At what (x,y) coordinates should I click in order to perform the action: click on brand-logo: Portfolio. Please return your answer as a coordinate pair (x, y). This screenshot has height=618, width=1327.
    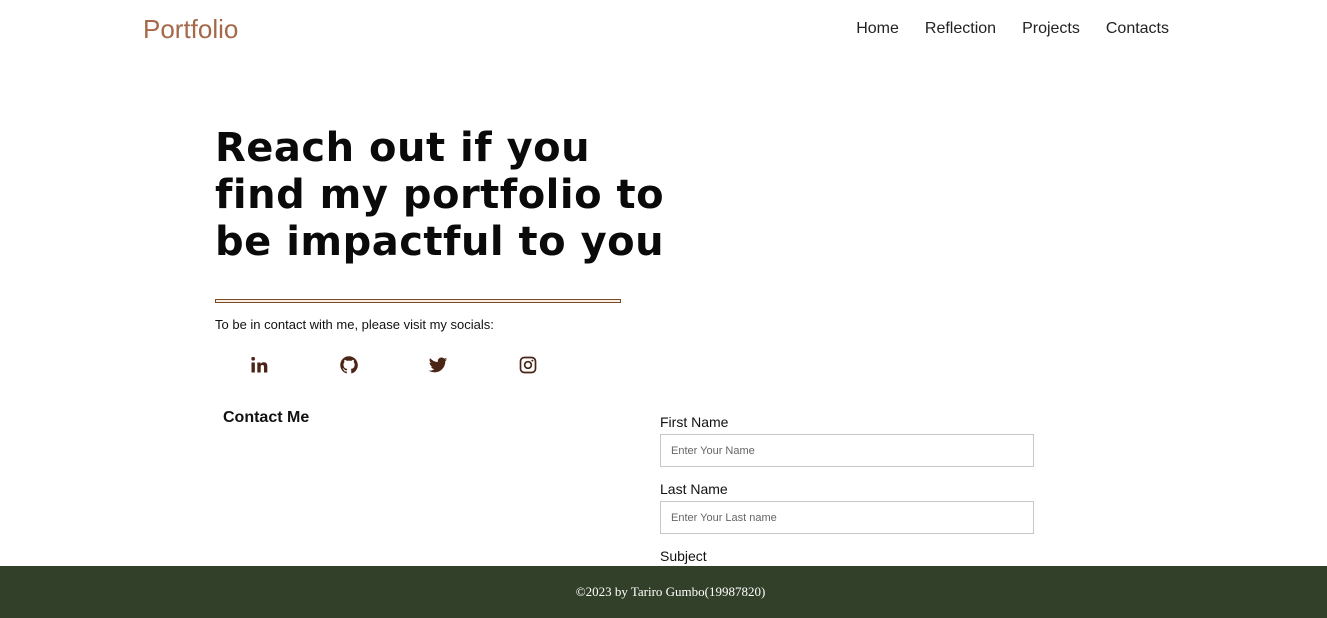
    Looking at the image, I should click on (190, 29).